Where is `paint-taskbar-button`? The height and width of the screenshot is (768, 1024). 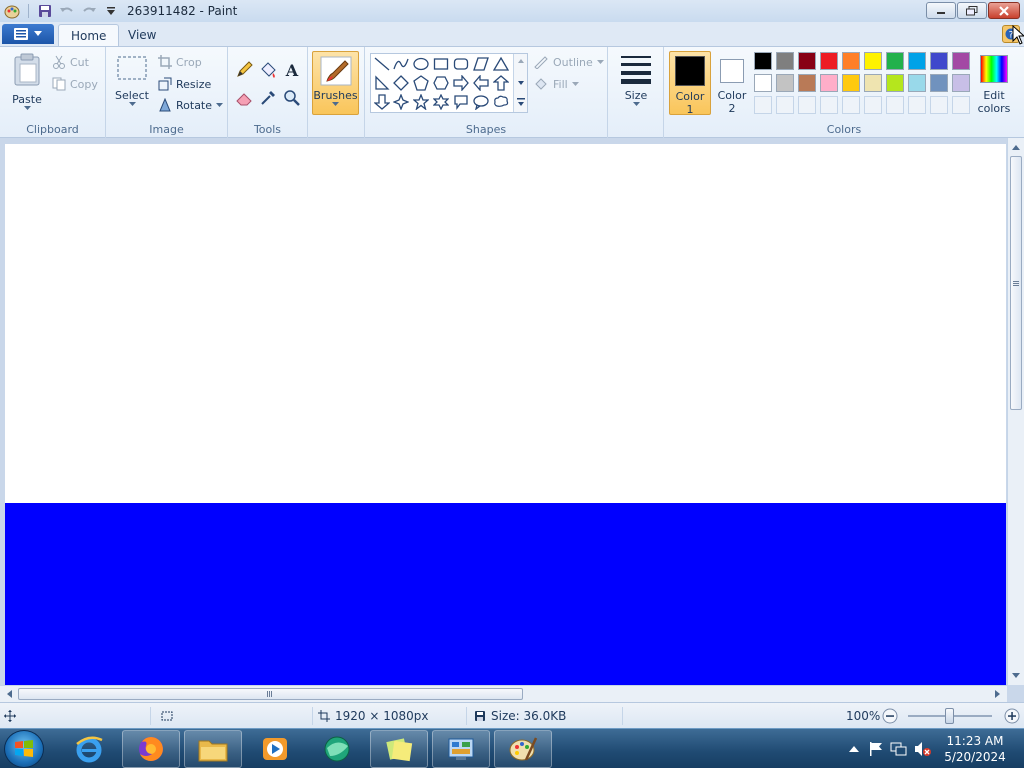 paint-taskbar-button is located at coordinates (523, 749).